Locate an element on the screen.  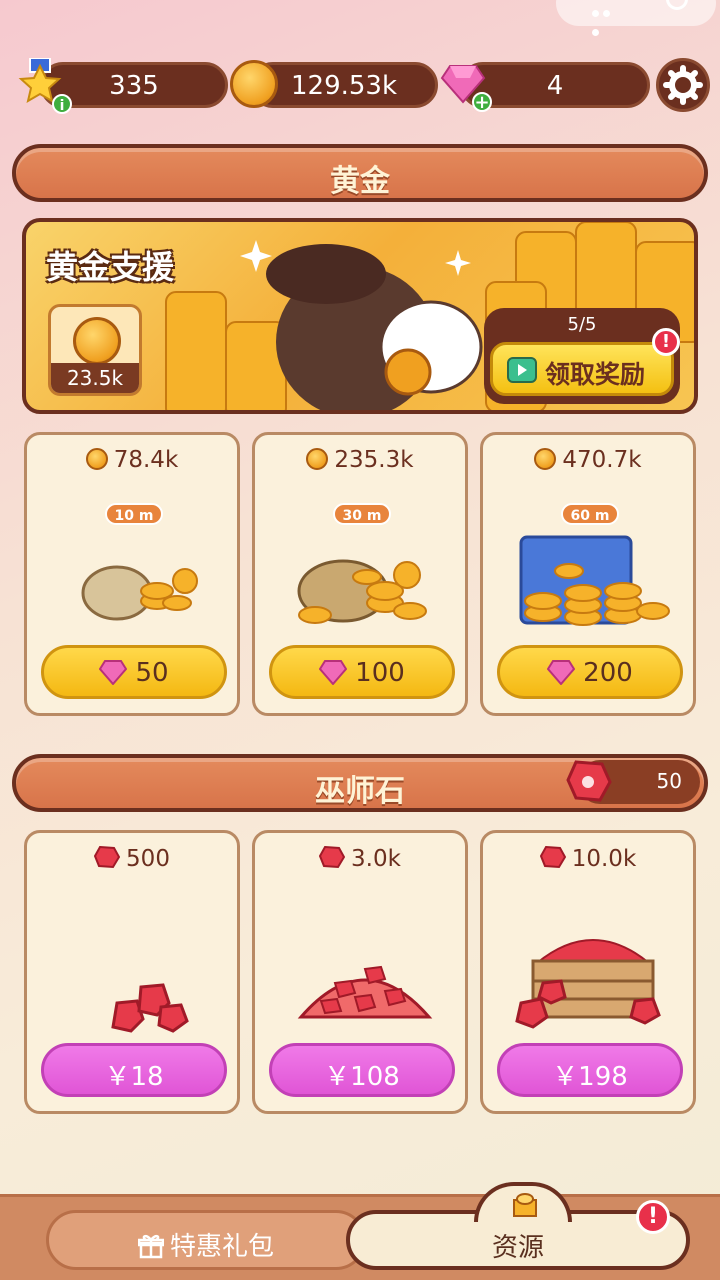
wizard-stone-price: ￥198 is located at coordinates (590, 1077).